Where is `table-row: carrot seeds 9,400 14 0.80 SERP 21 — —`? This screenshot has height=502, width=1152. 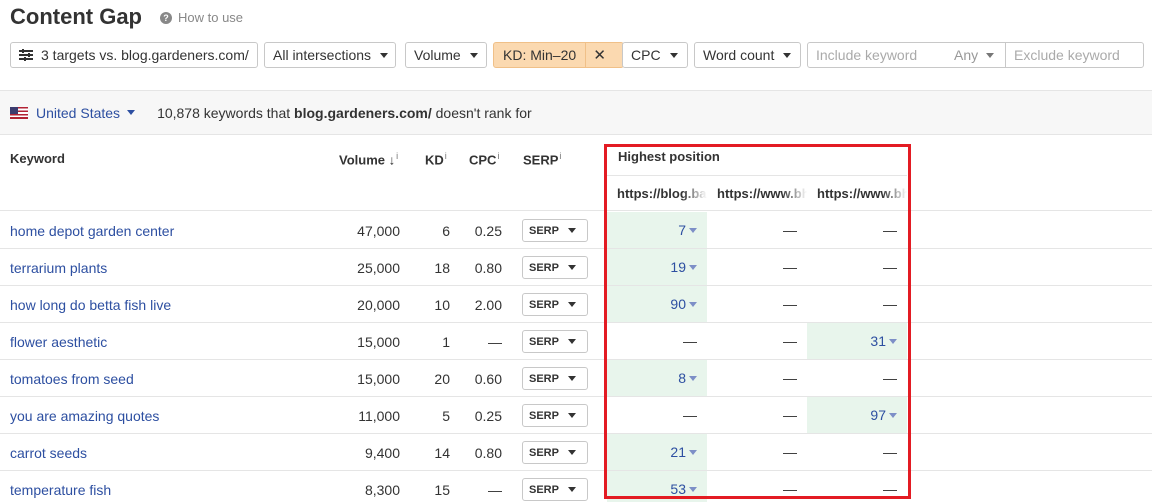
table-row: carrot seeds 9,400 14 0.80 SERP 21 — — is located at coordinates (576, 452).